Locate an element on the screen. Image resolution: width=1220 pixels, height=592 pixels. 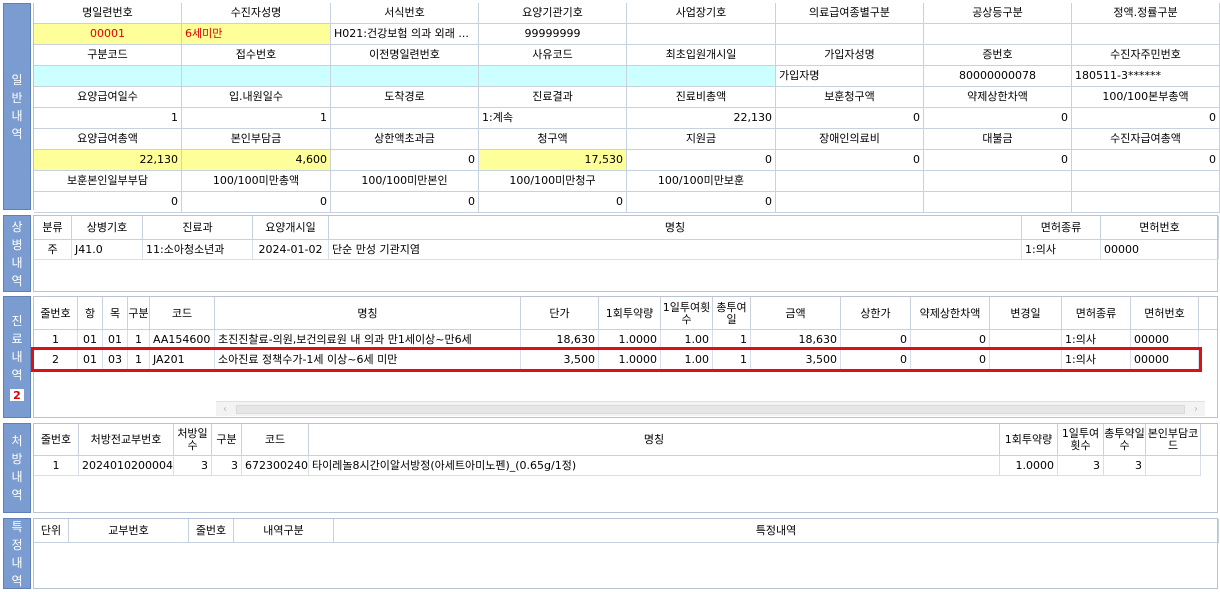
column-header: 단위 is located at coordinates (51, 531).